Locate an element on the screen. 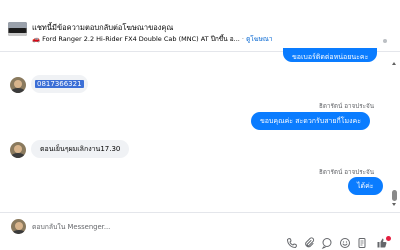 This screenshot has width=400, height=250. scroll-down-arrow is located at coordinates (394, 204).